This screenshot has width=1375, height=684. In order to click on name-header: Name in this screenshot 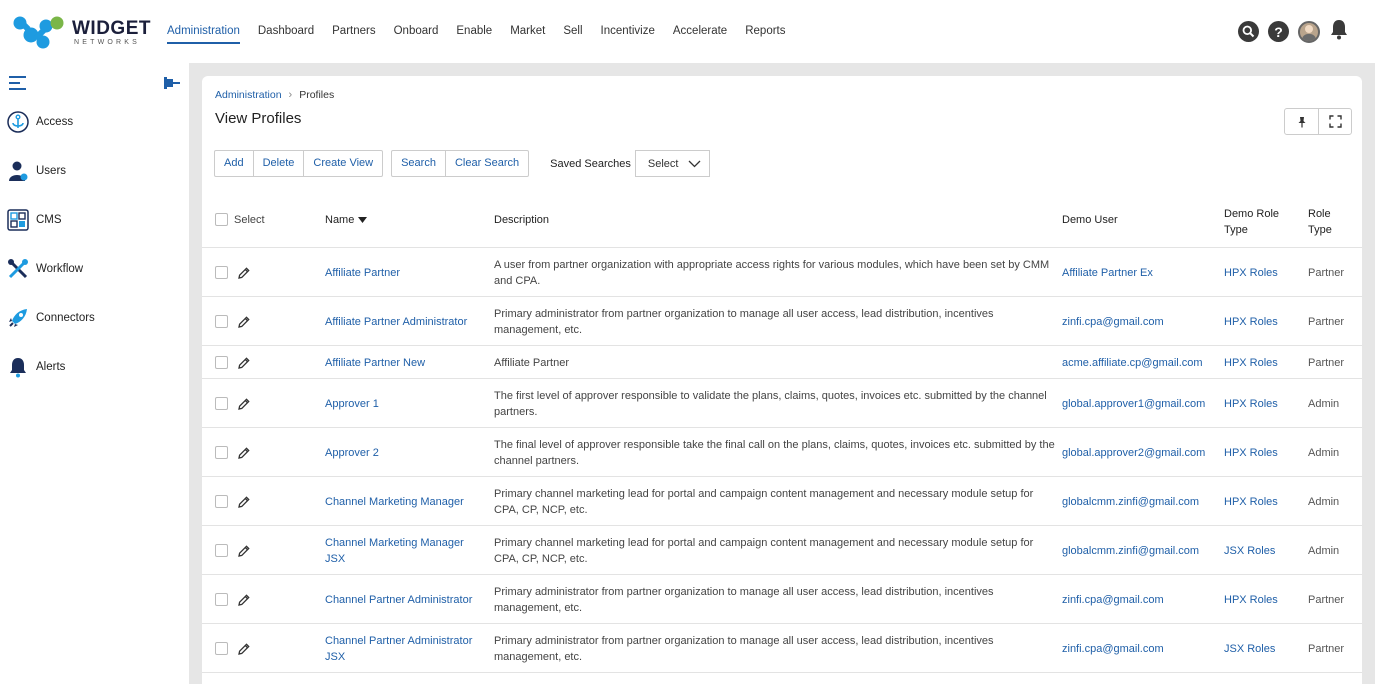, I will do `click(346, 220)`.